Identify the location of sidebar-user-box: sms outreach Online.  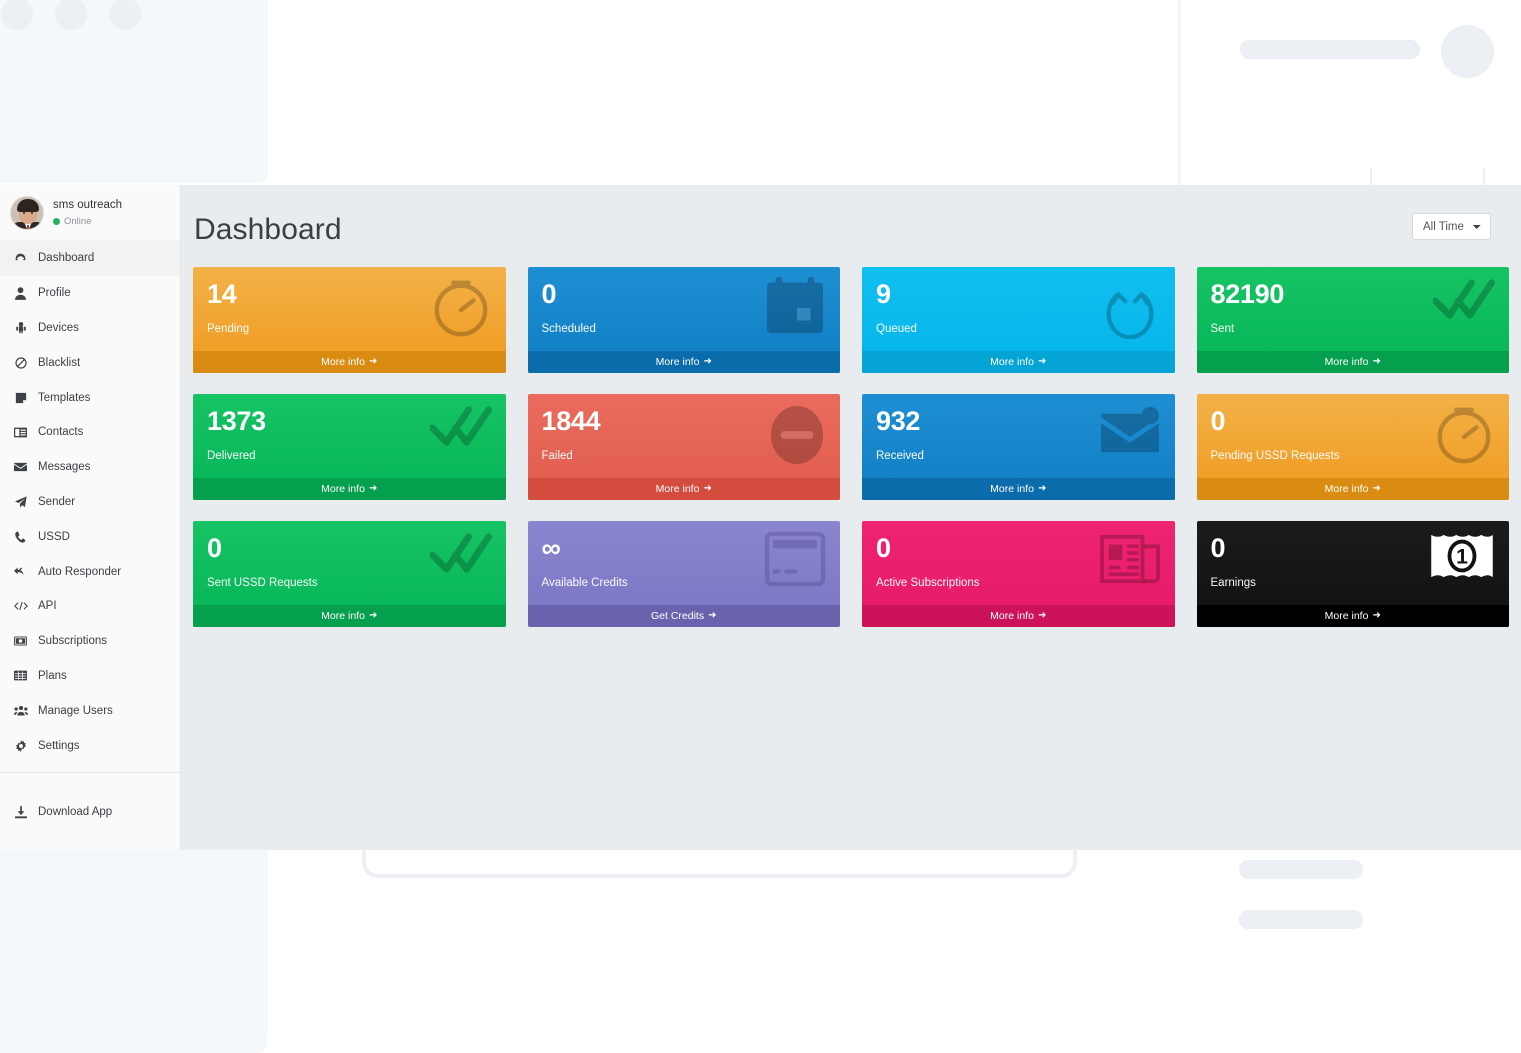
(90, 213).